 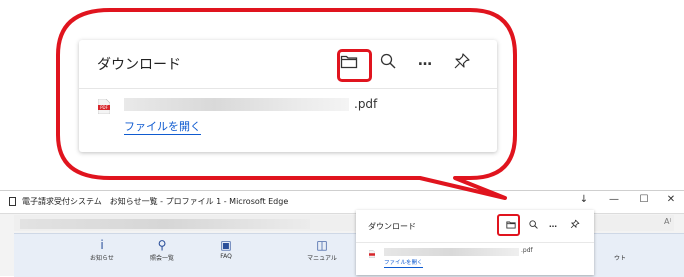 I want to click on magnifier-icon: ⚲, so click(x=162, y=245).